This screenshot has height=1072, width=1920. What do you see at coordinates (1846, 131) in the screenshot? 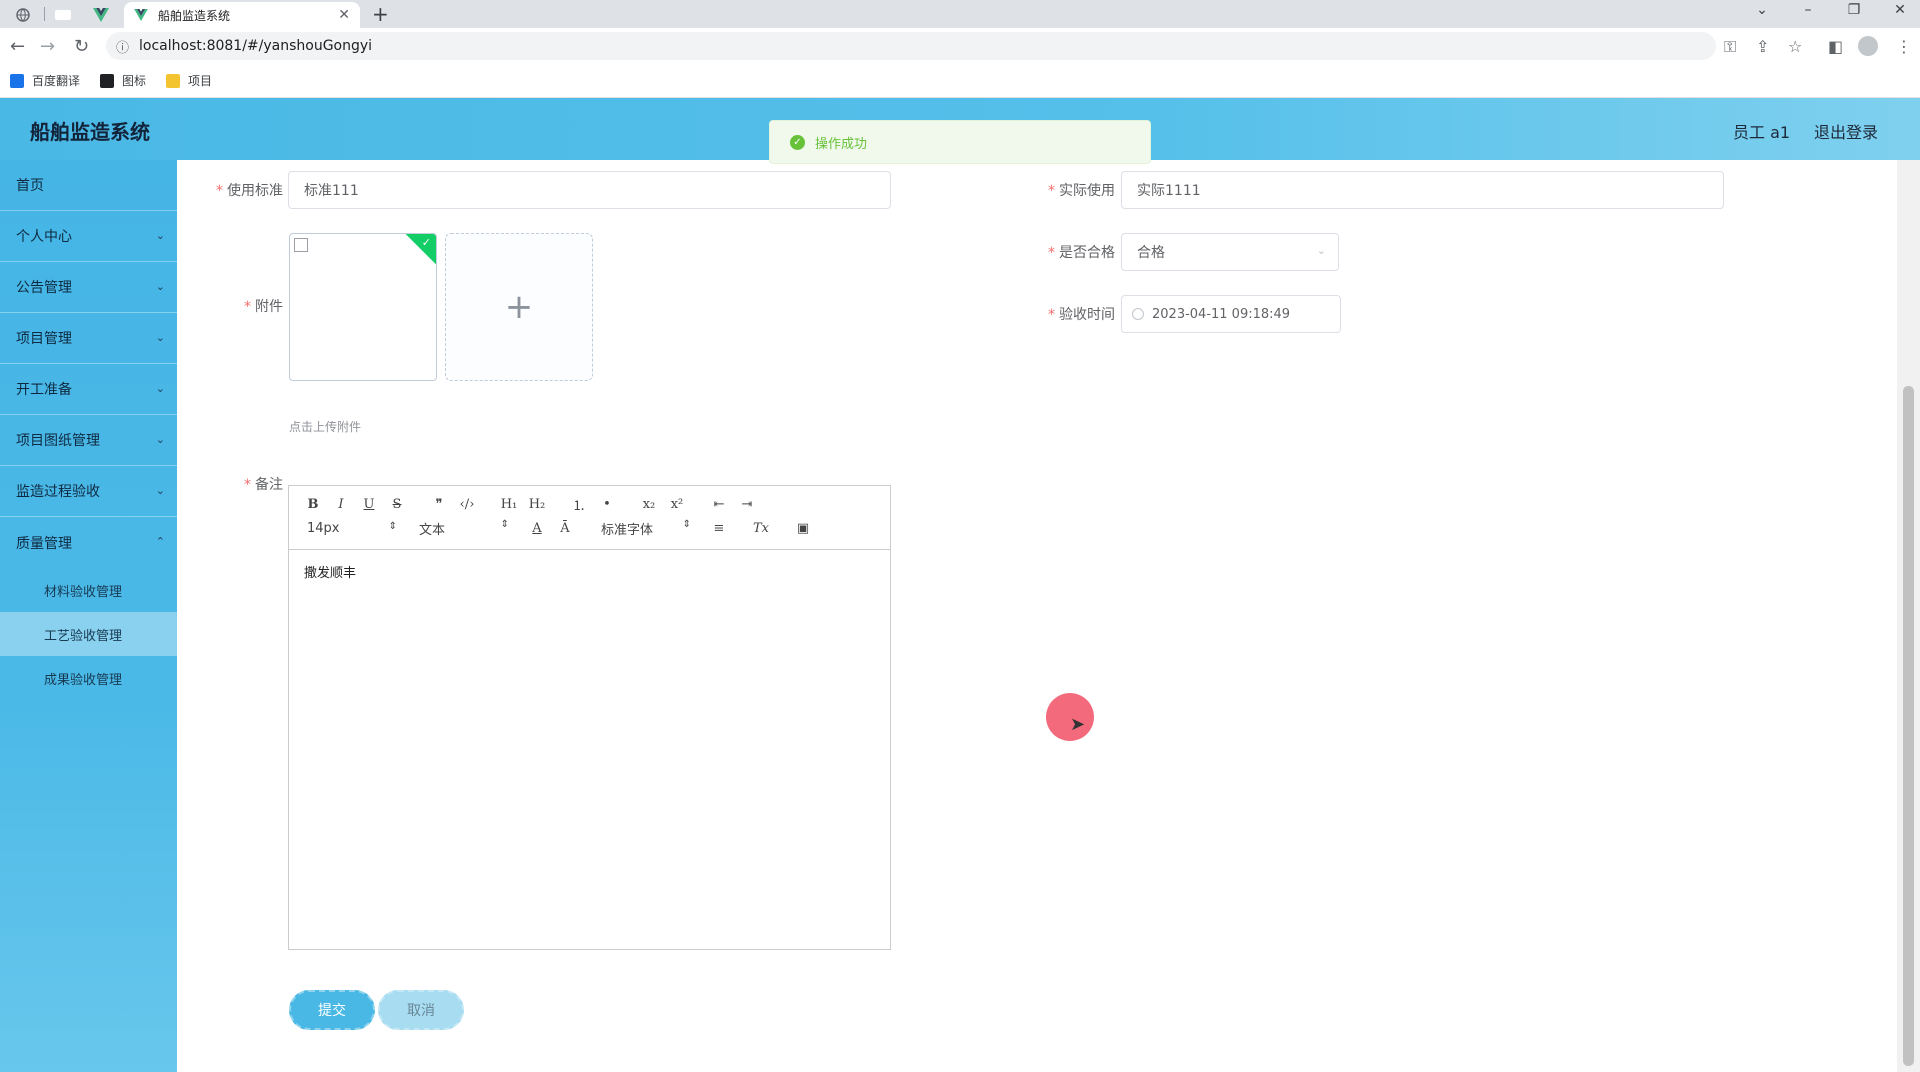
I see `logout-link: 退出登录` at bounding box center [1846, 131].